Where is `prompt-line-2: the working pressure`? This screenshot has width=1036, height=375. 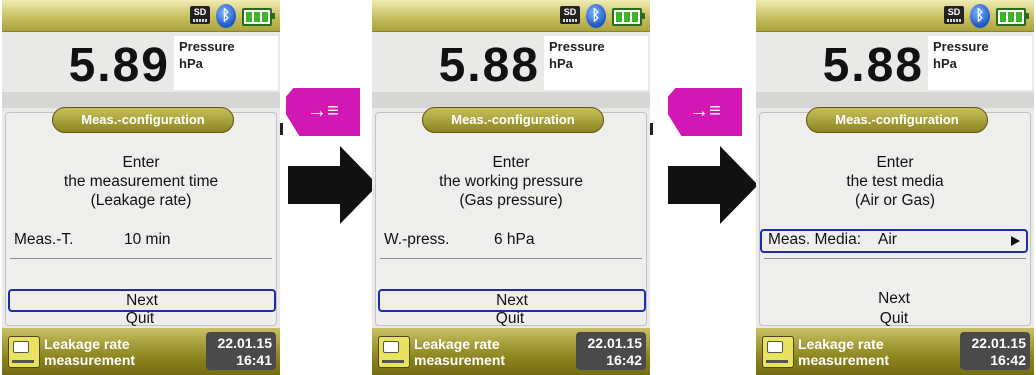
prompt-line-2: the working pressure is located at coordinates (511, 181).